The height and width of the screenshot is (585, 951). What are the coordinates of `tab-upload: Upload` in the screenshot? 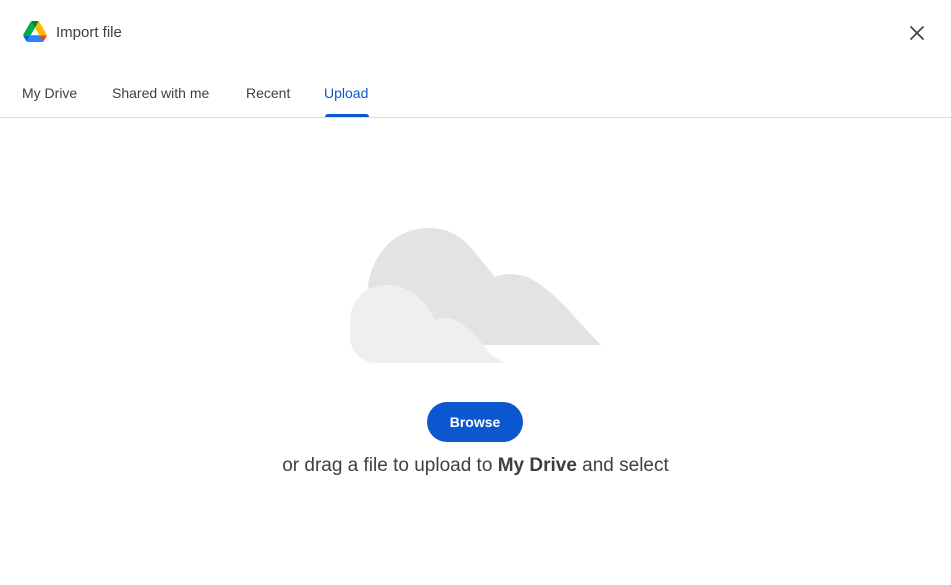 It's located at (346, 94).